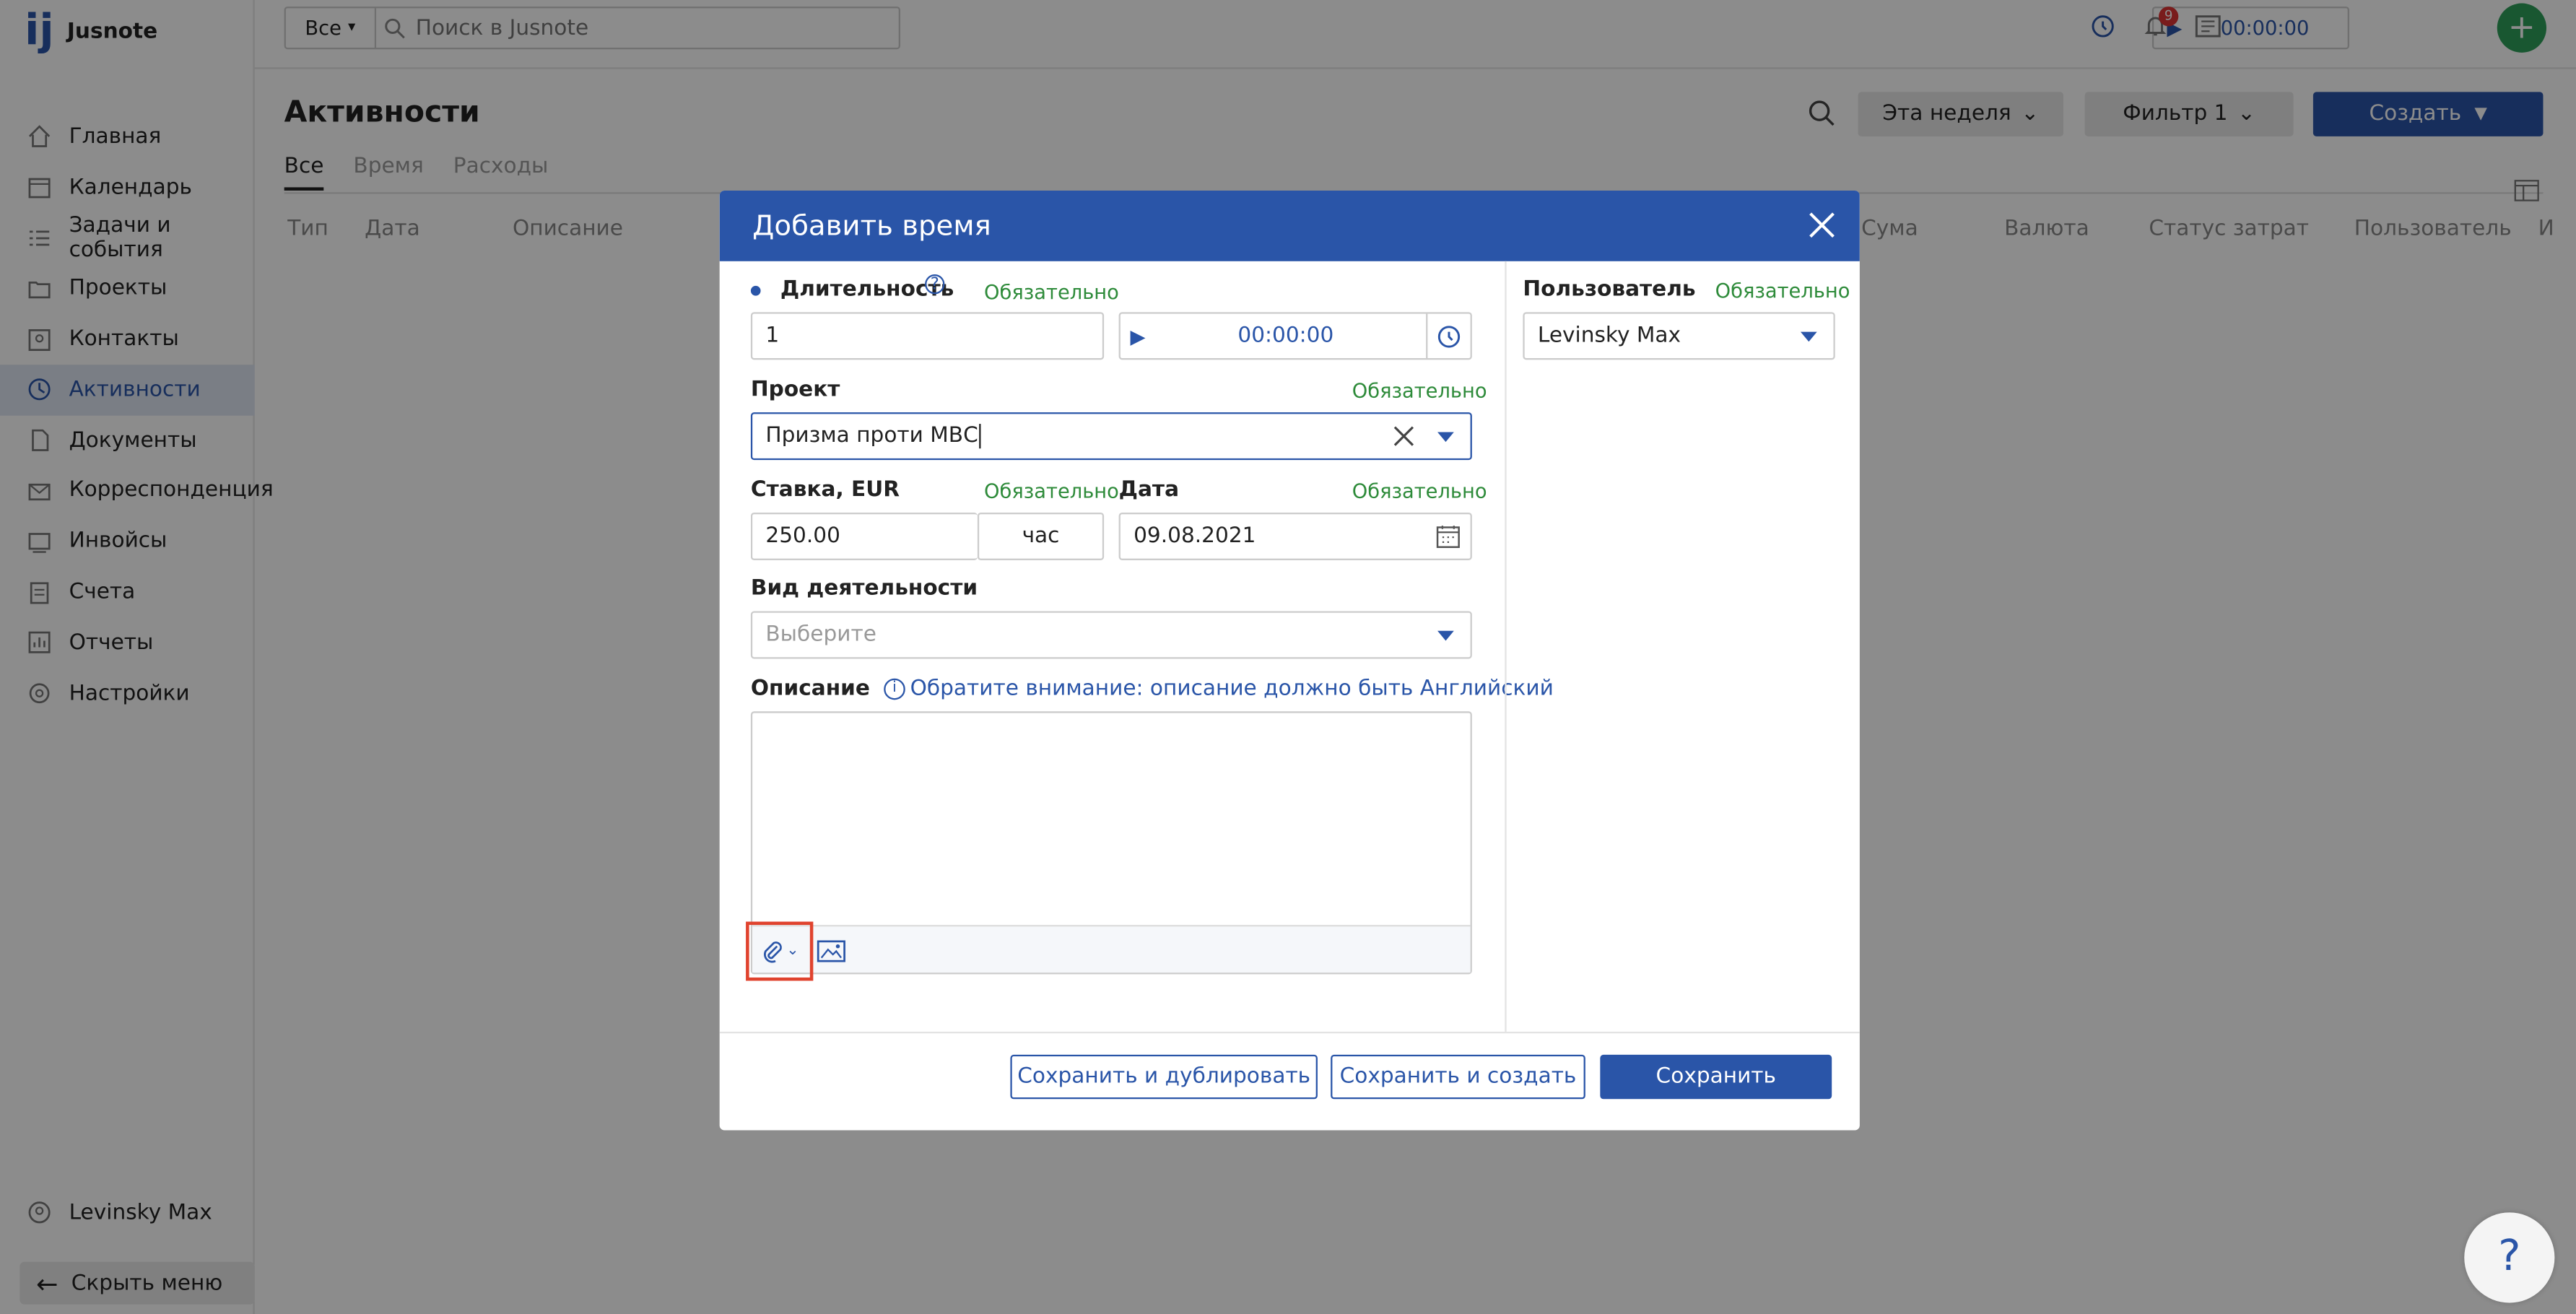 This screenshot has height=1314, width=2576. Describe the element at coordinates (755, 290) in the screenshot. I see `bullet-dot` at that location.